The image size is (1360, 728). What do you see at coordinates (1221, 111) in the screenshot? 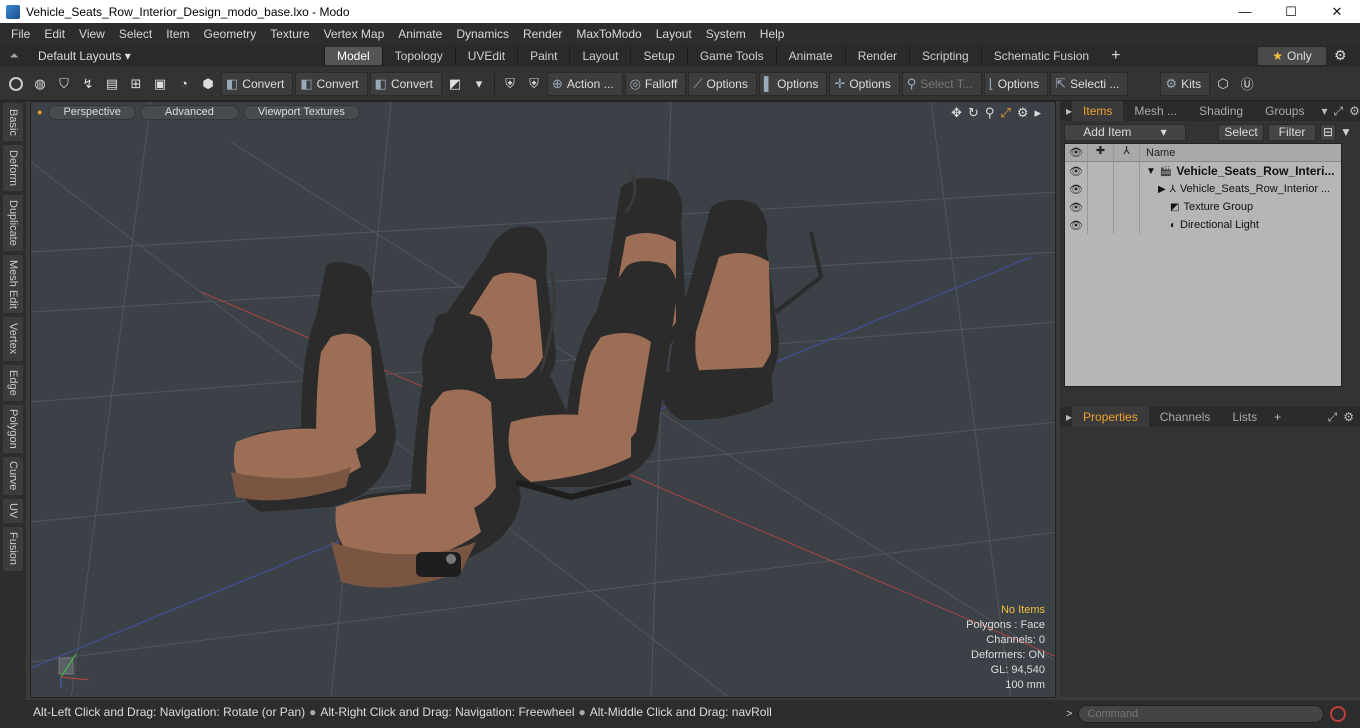
I see `tab-shading: Shading` at bounding box center [1221, 111].